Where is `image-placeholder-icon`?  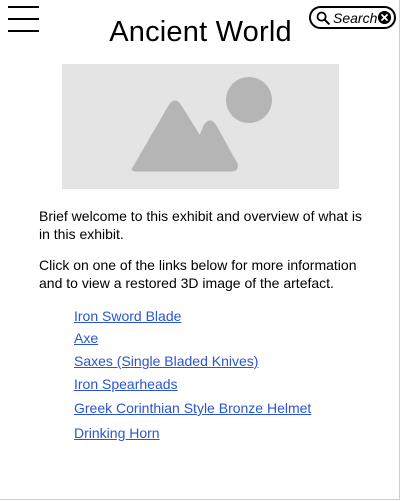
image-placeholder-icon is located at coordinates (201, 124).